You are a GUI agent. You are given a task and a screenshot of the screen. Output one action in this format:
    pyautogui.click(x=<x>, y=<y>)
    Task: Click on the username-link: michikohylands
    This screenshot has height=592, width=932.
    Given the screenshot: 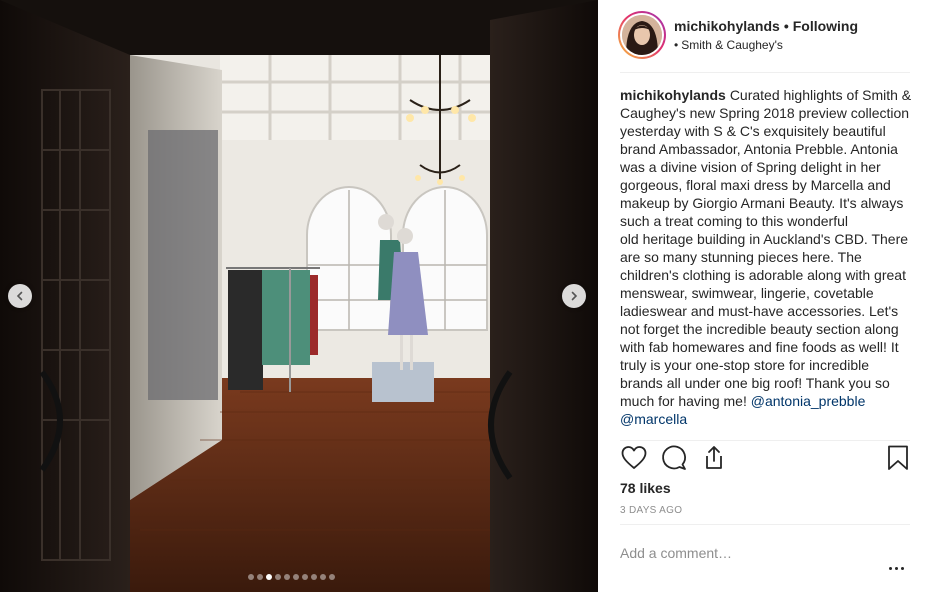 What is the action you would take?
    pyautogui.click(x=727, y=26)
    